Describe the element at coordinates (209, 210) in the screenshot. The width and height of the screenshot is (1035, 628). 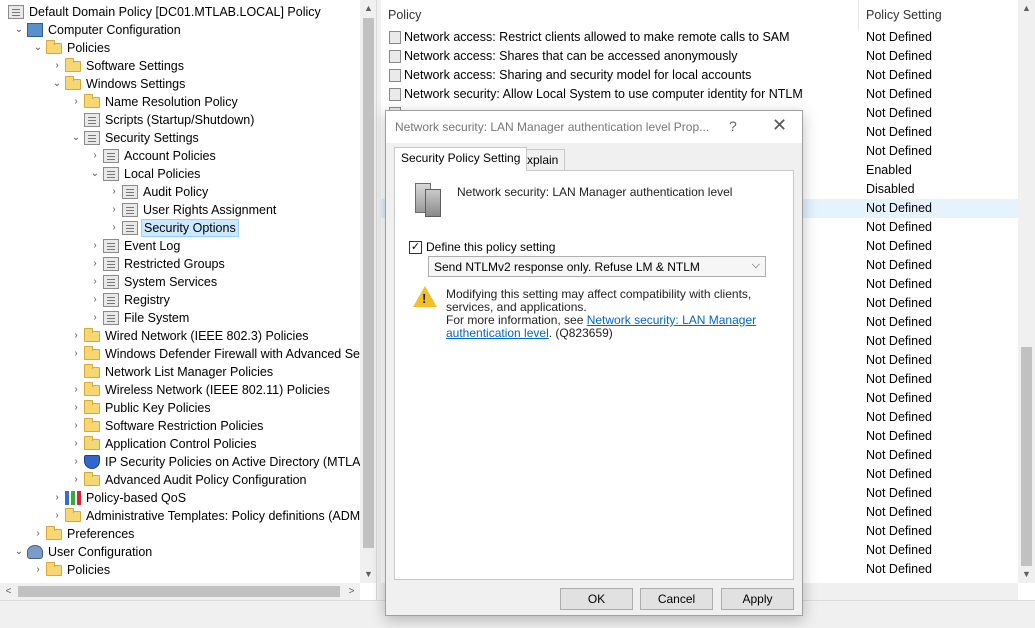
I see `tree-item-label: User Rights Assignment` at that location.